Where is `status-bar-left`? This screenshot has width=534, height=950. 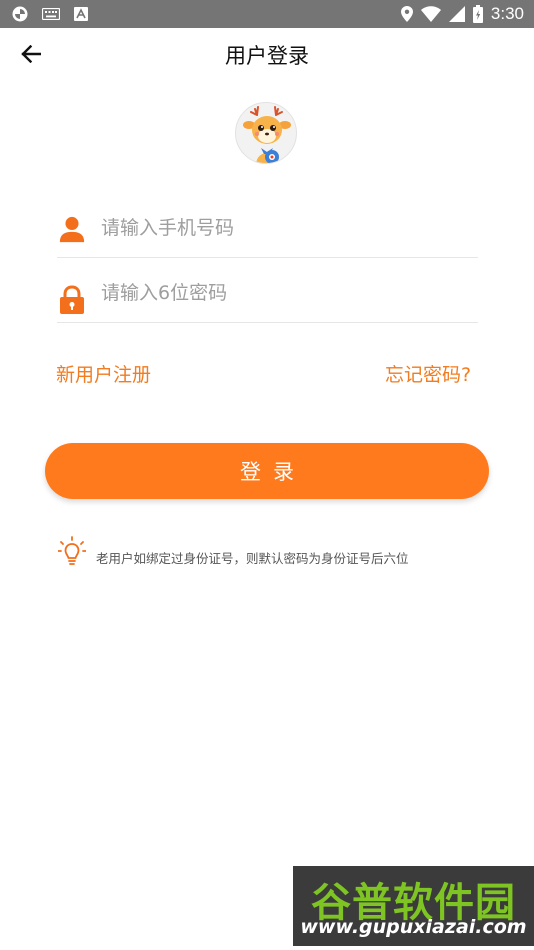
status-bar-left is located at coordinates (50, 14).